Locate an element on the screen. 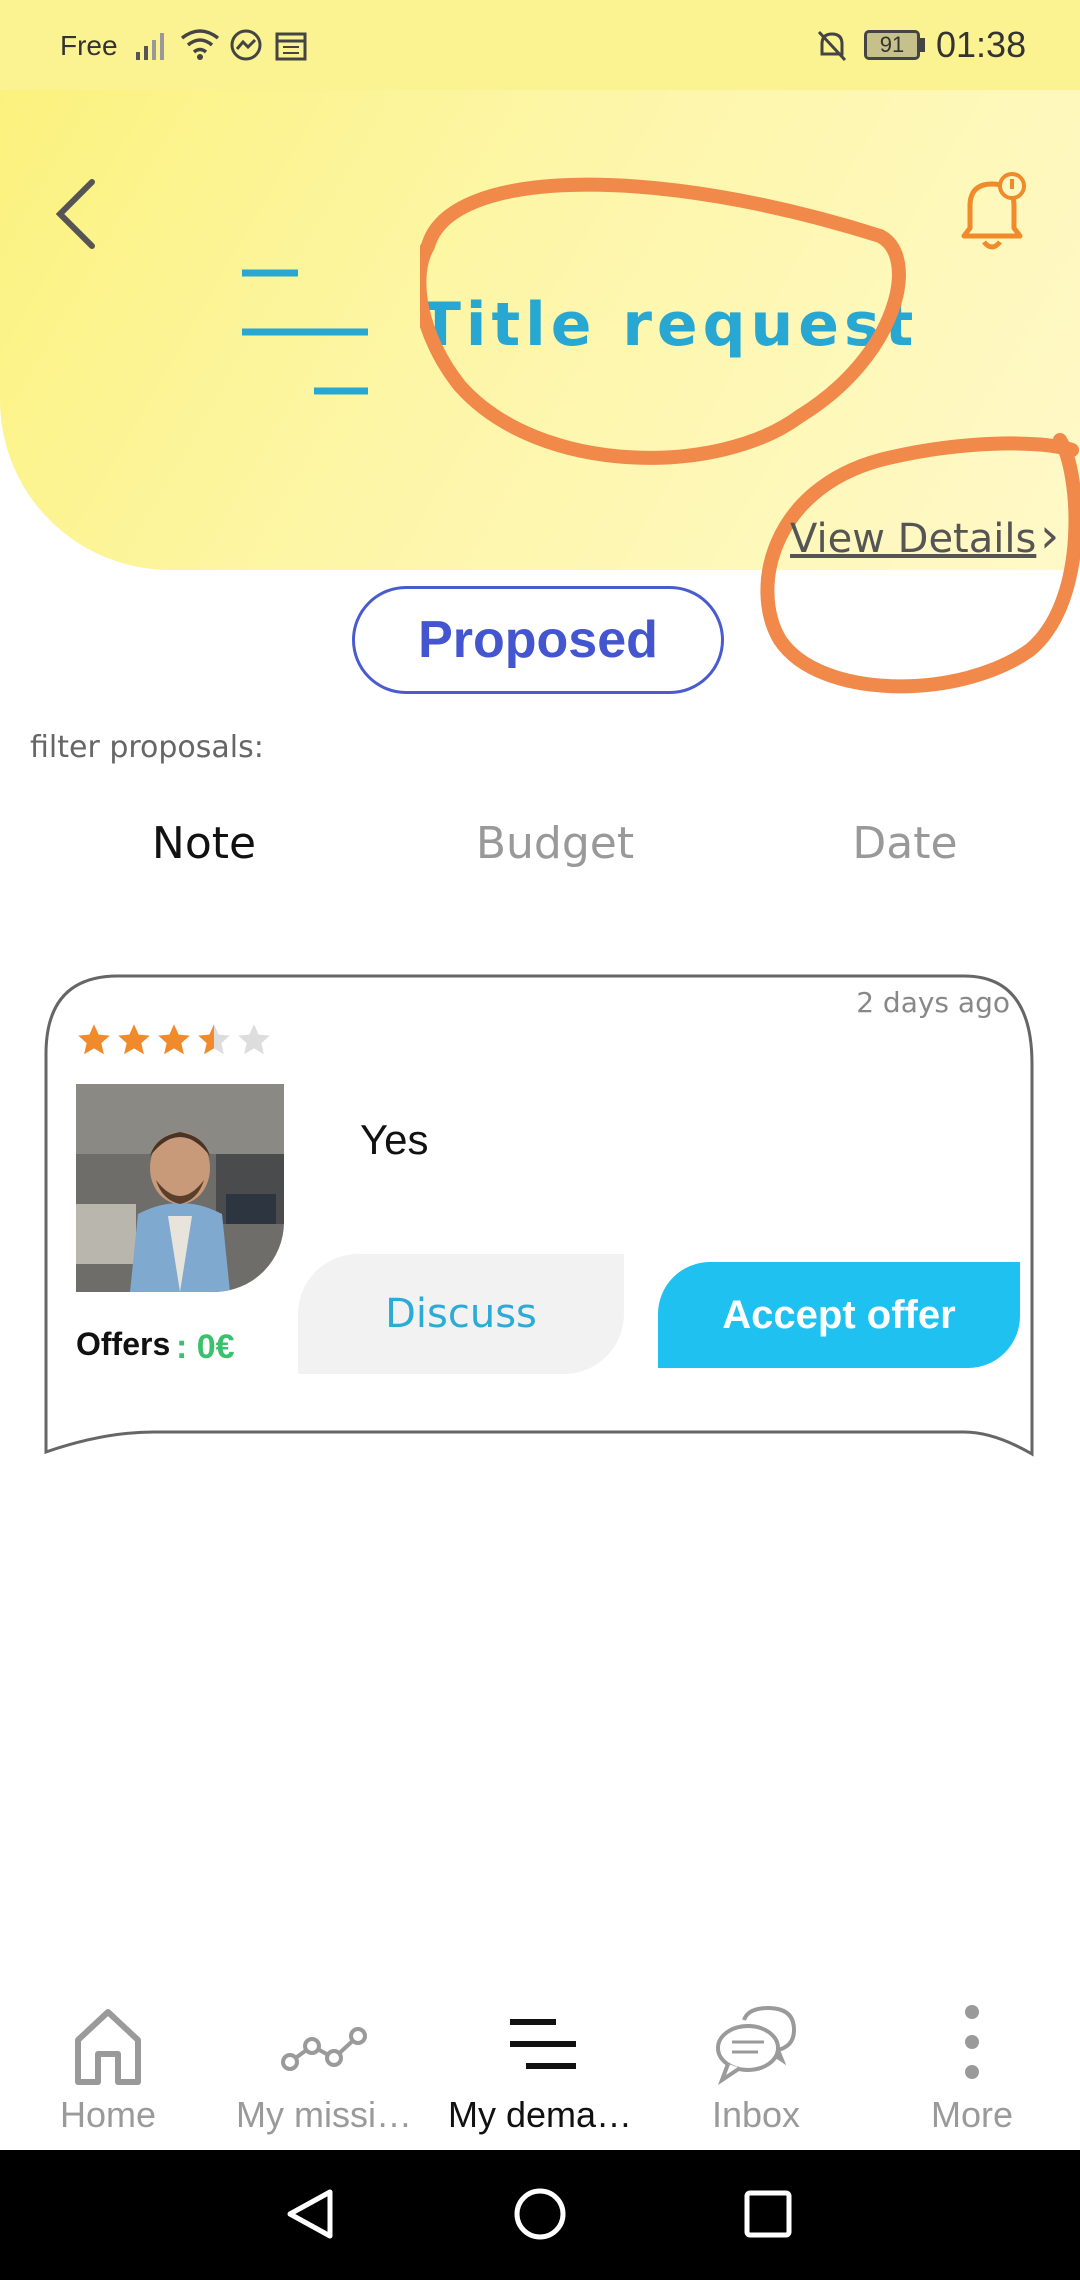 This screenshot has height=2280, width=1080. nav-home: Home is located at coordinates (108, 2065).